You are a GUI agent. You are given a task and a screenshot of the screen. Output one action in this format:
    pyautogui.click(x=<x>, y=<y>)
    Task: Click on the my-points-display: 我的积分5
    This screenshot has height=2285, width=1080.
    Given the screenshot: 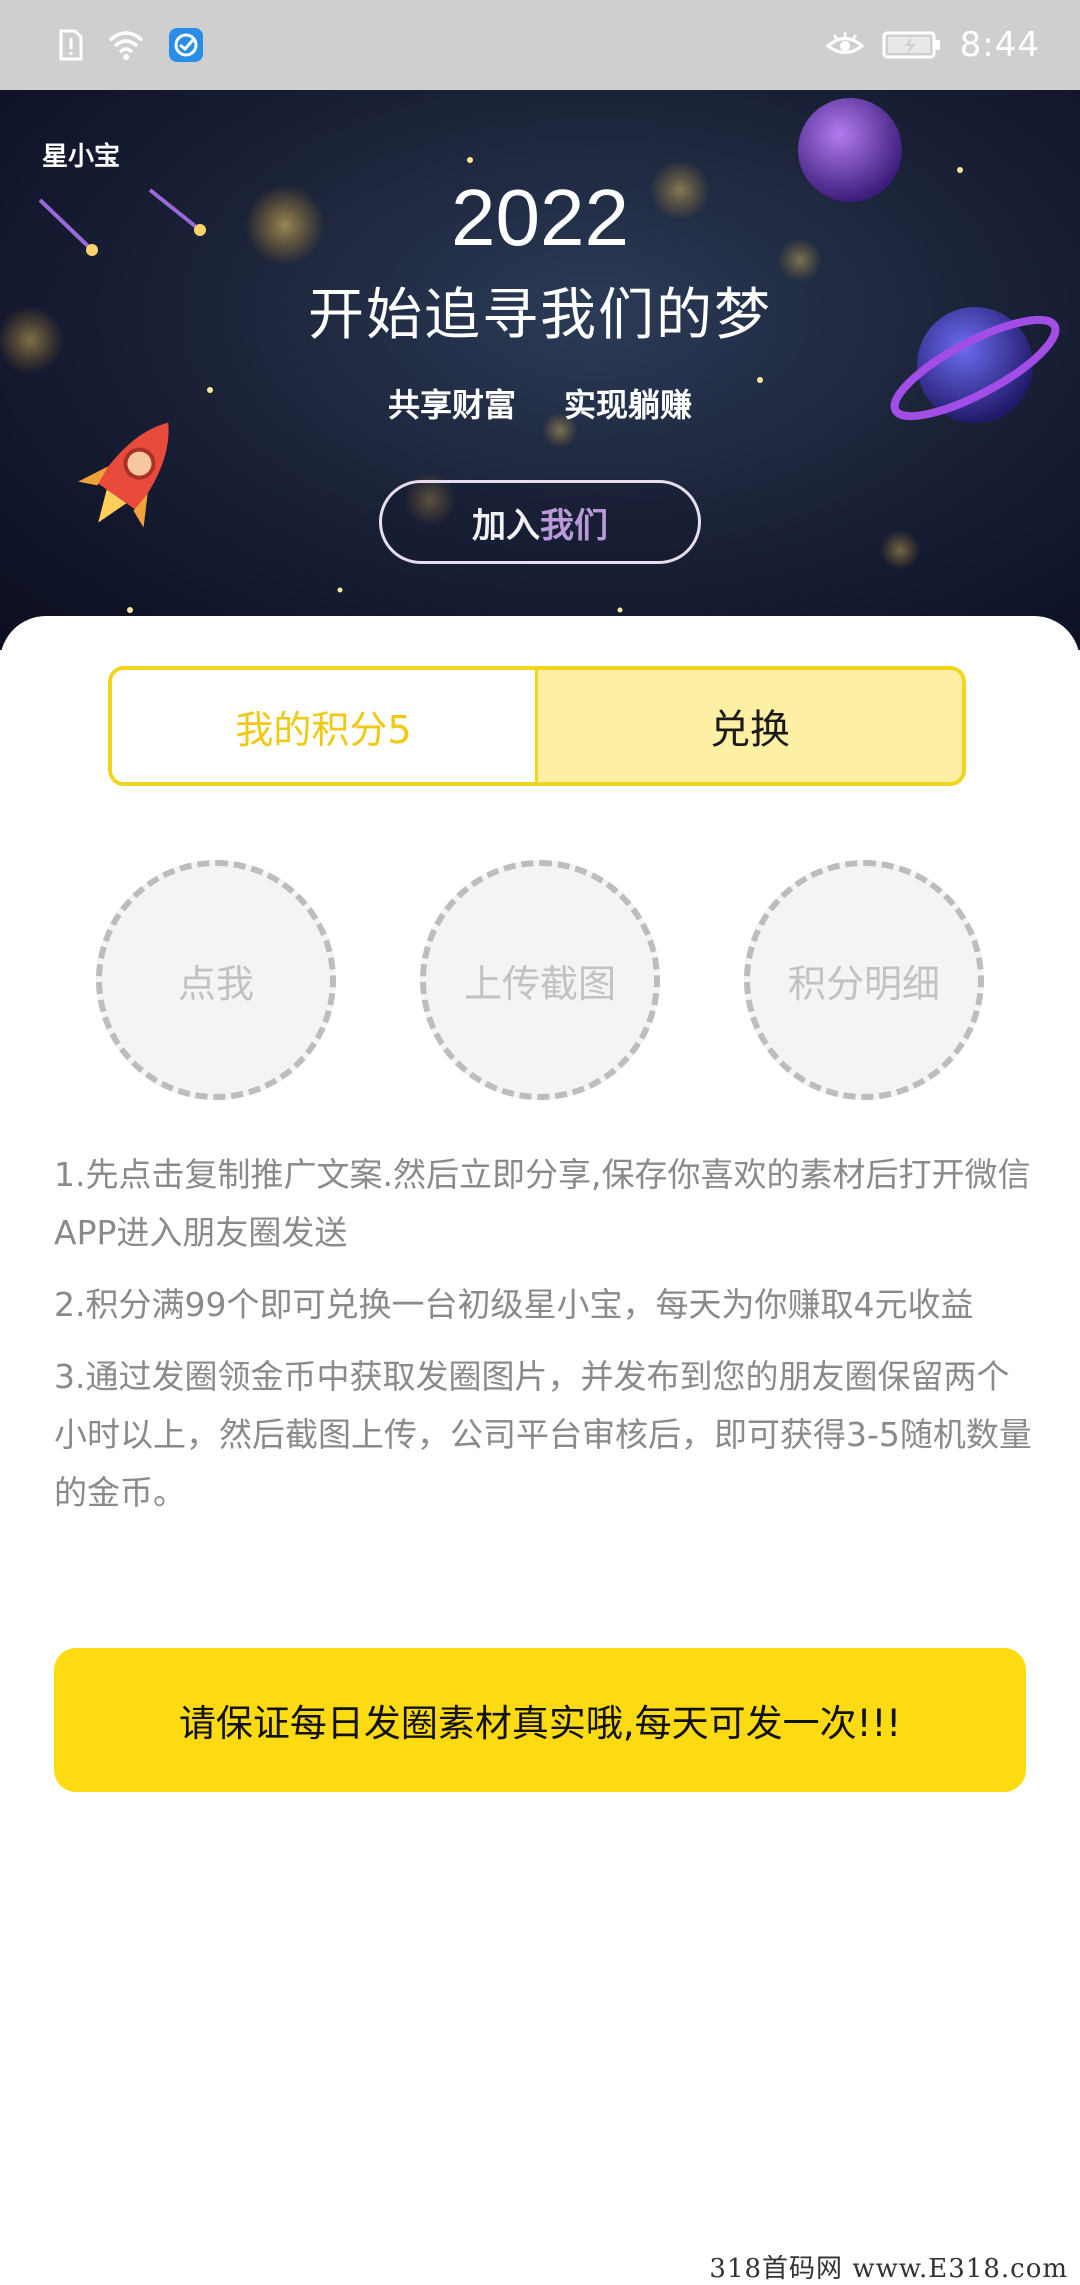 What is the action you would take?
    pyautogui.click(x=325, y=726)
    